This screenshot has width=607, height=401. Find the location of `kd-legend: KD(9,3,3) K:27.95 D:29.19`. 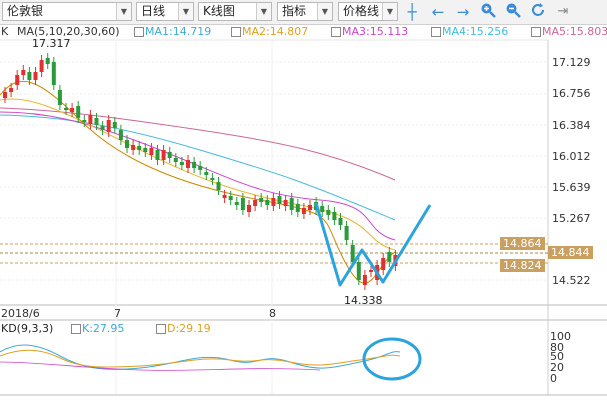

kd-legend: KD(9,3,3) K:27.95 D:29.19 is located at coordinates (106, 328).